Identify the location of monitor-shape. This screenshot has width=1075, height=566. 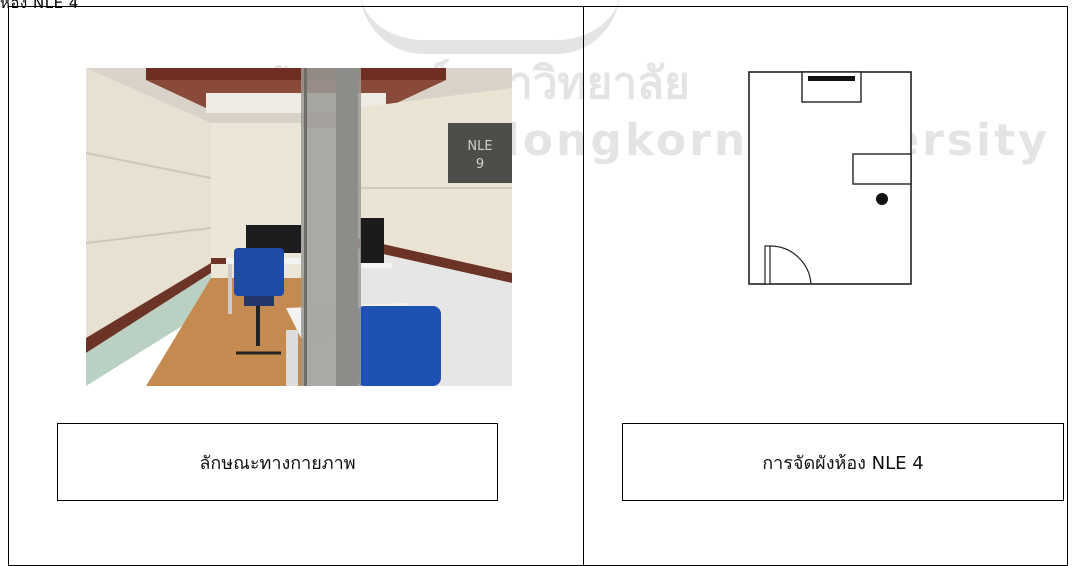
(831, 78).